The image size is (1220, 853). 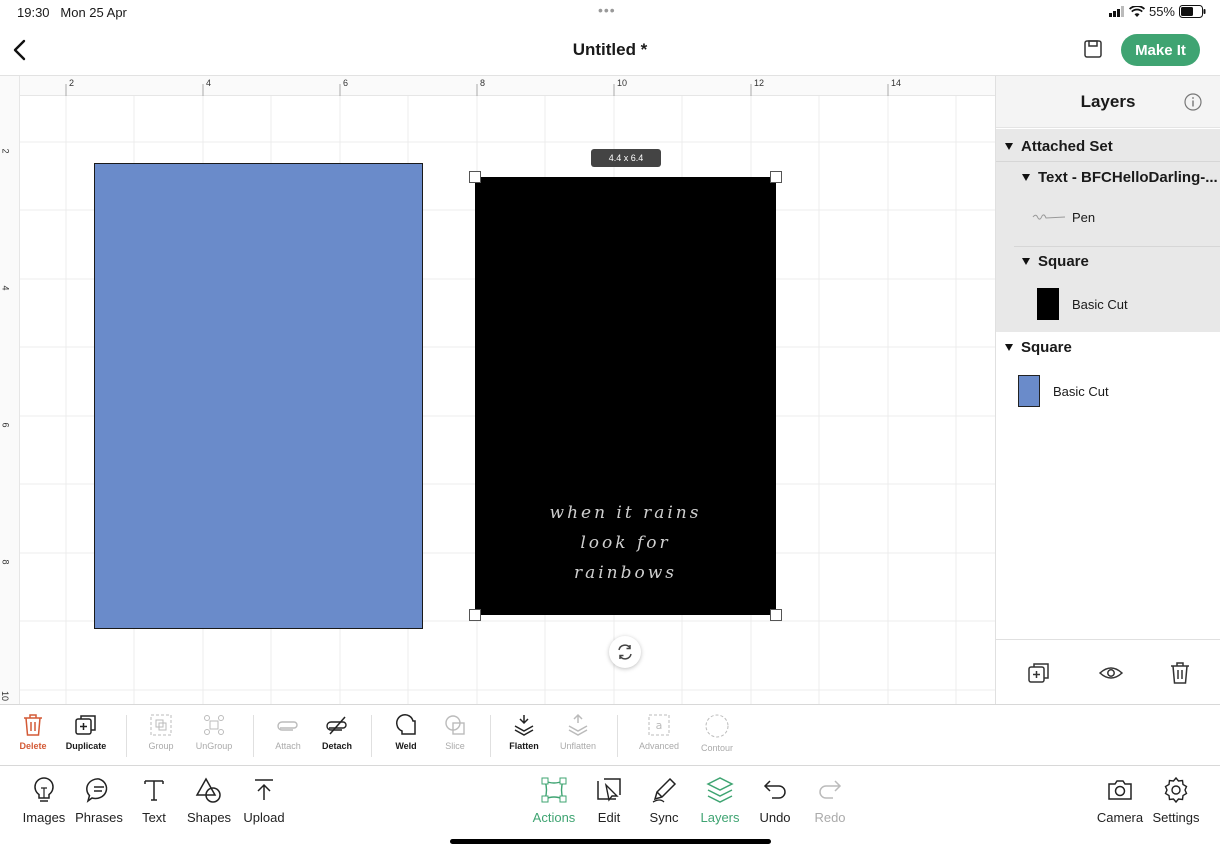 I want to click on black-swatch, so click(x=1048, y=304).